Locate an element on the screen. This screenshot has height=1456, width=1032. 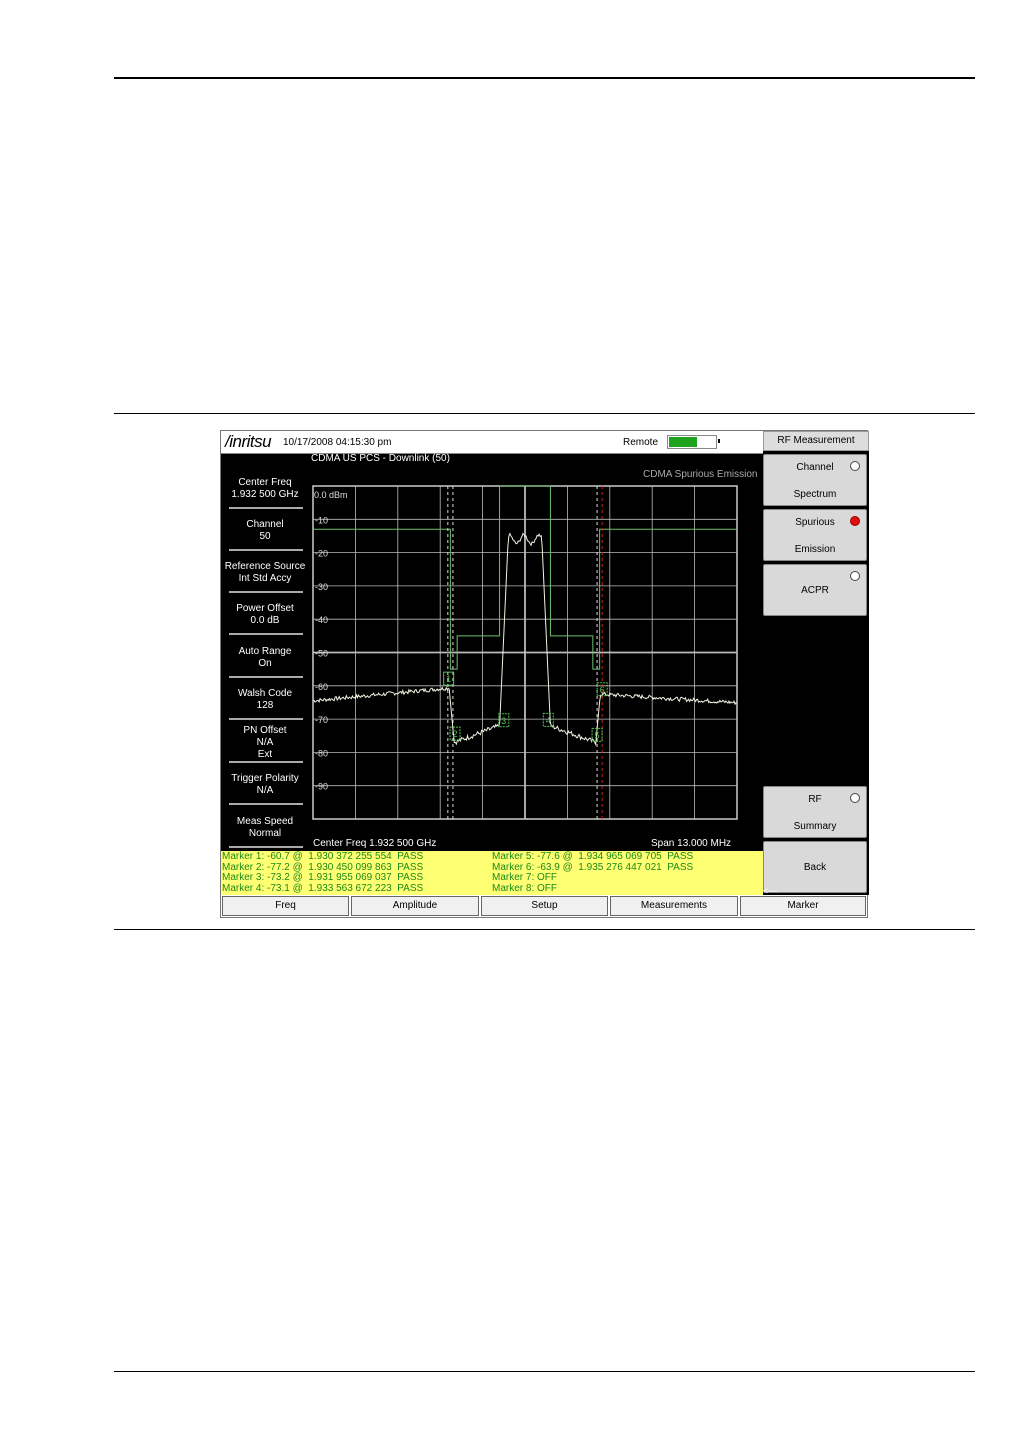
marker-row-1: Marker 1: -60.7 @ 1.930 372 255 554 PASS is located at coordinates (323, 856).